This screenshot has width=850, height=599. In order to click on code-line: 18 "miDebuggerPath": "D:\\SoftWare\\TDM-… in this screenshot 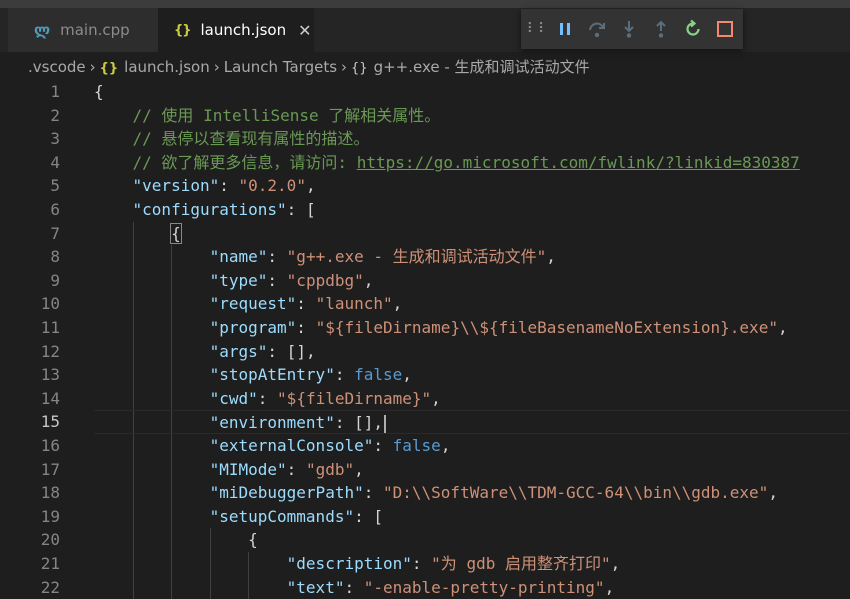, I will do `click(425, 493)`.